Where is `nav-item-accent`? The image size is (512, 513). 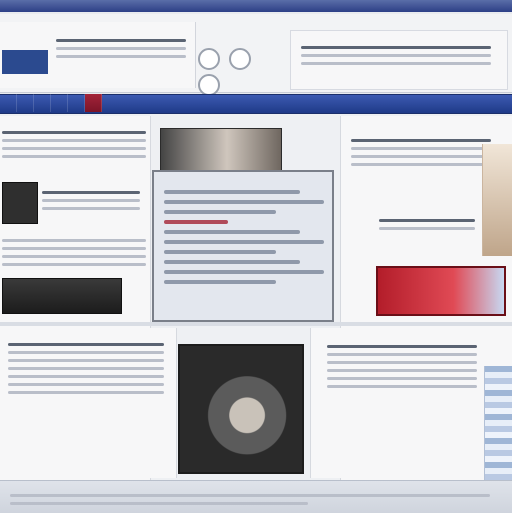
nav-item-accent is located at coordinates (93, 103).